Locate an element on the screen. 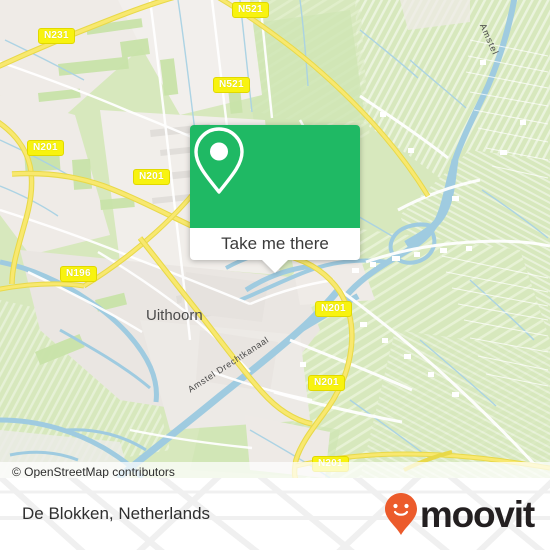  moovit-brand: moovit is located at coordinates (459, 514).